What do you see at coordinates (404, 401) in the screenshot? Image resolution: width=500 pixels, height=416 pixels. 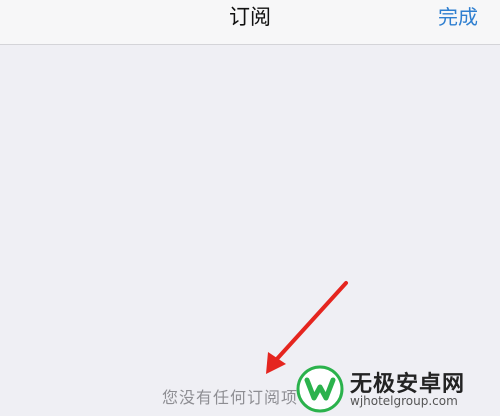 I see `watermark-url: wjhotelgroup.com` at bounding box center [404, 401].